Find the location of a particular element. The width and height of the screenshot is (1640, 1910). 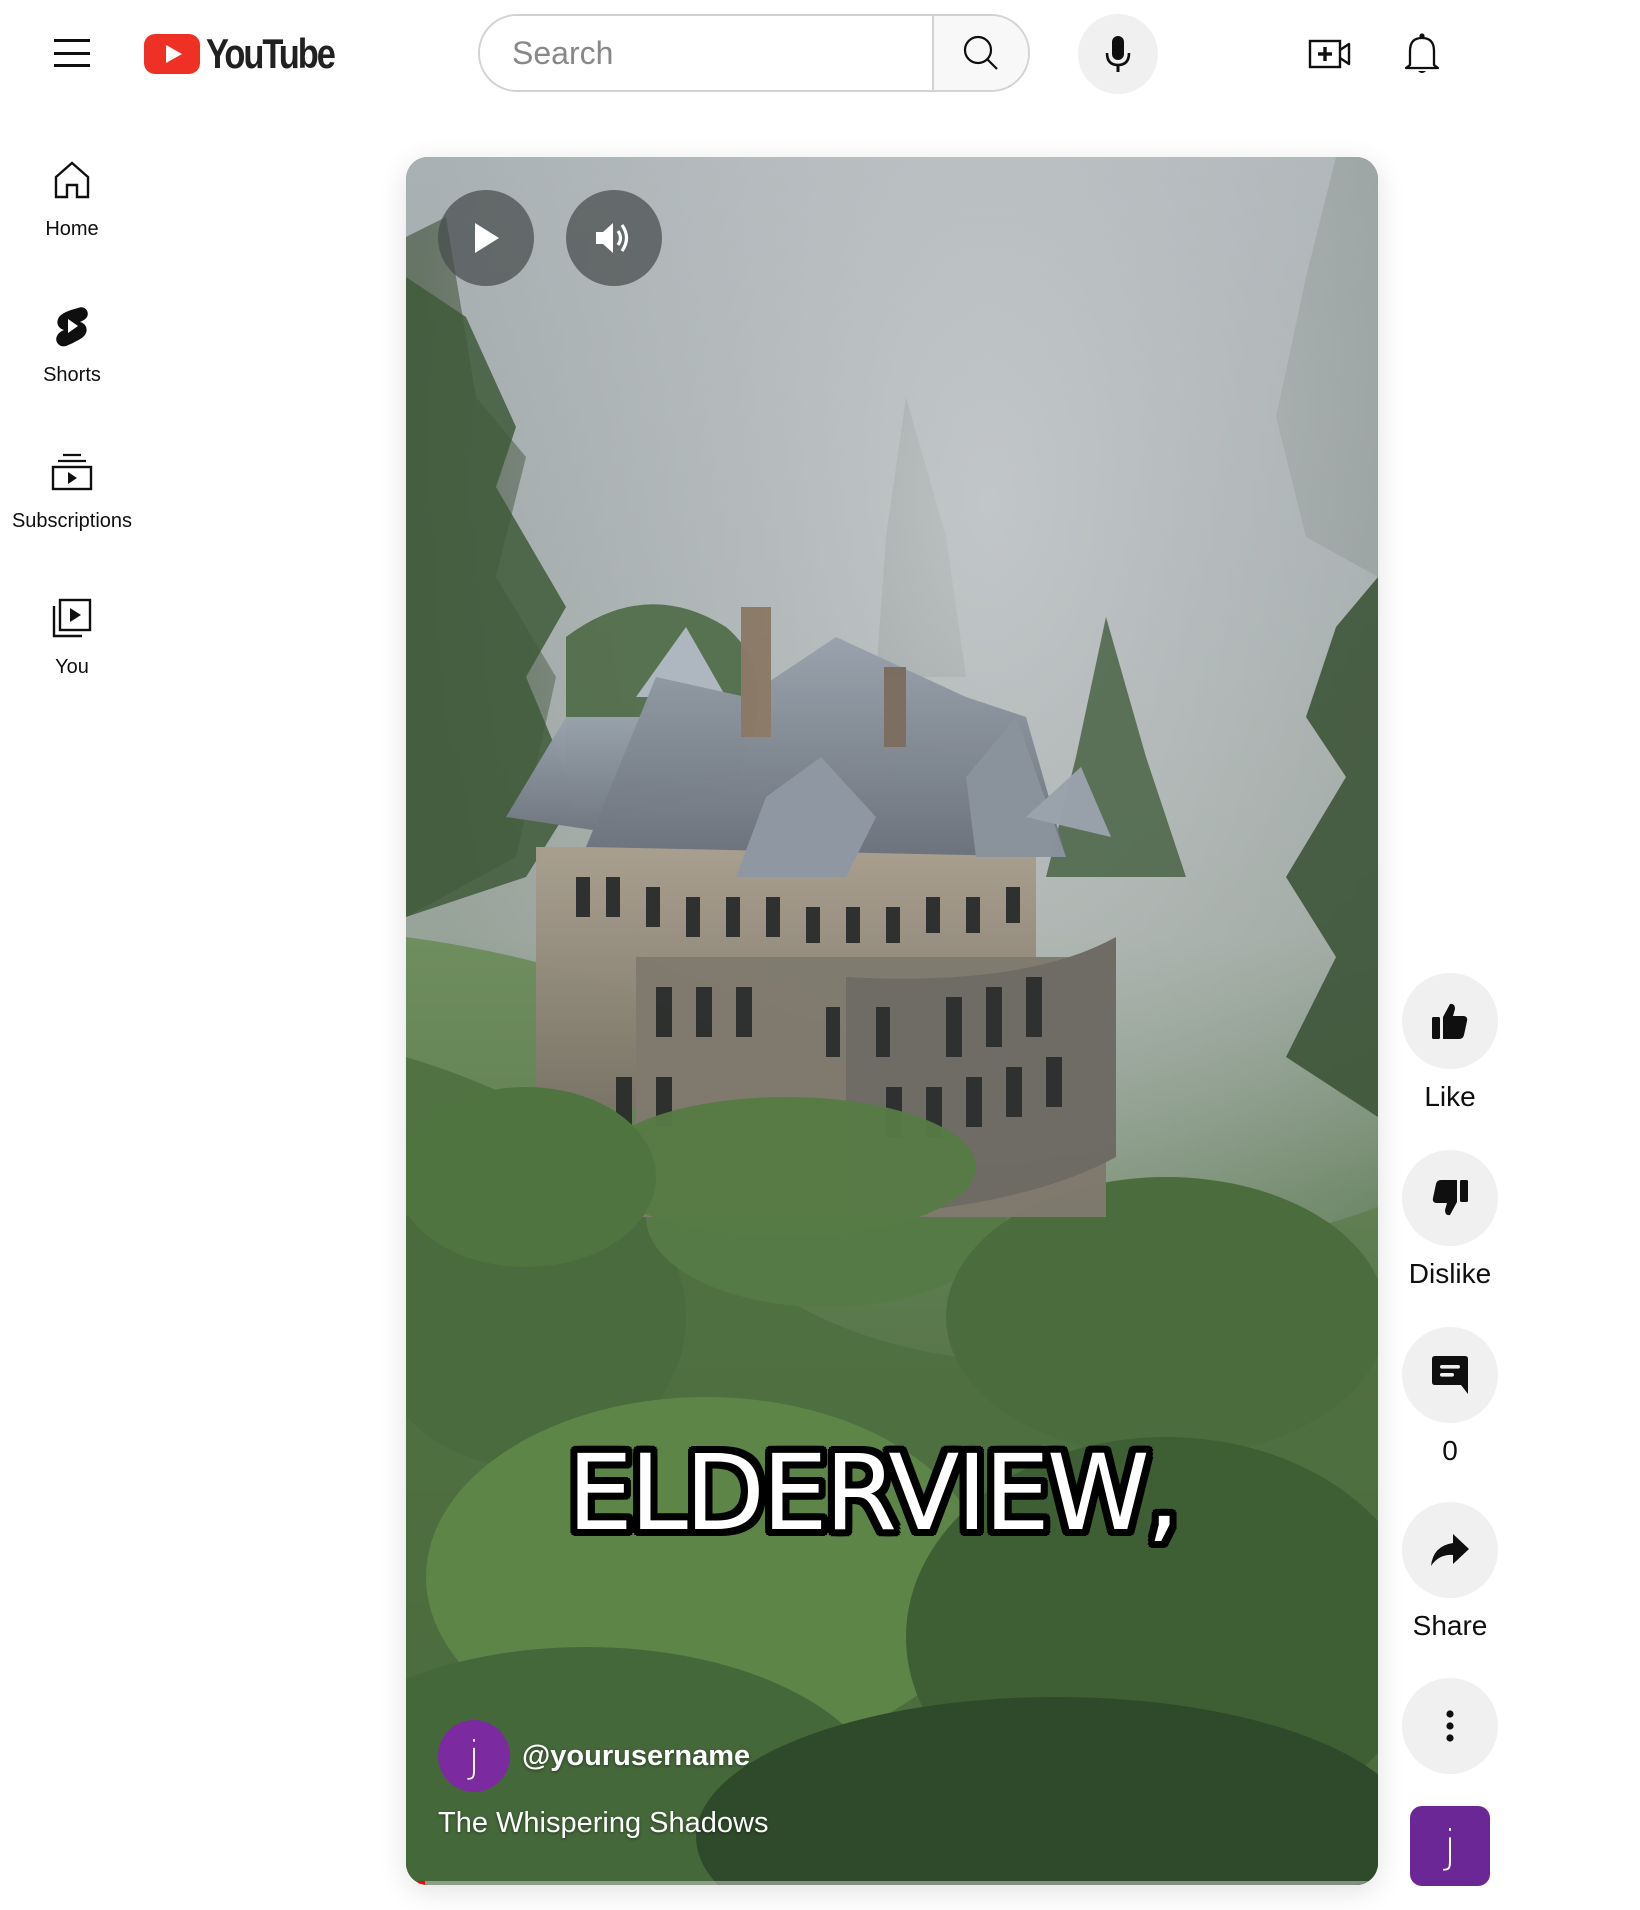

microphone-icon is located at coordinates (1118, 54).